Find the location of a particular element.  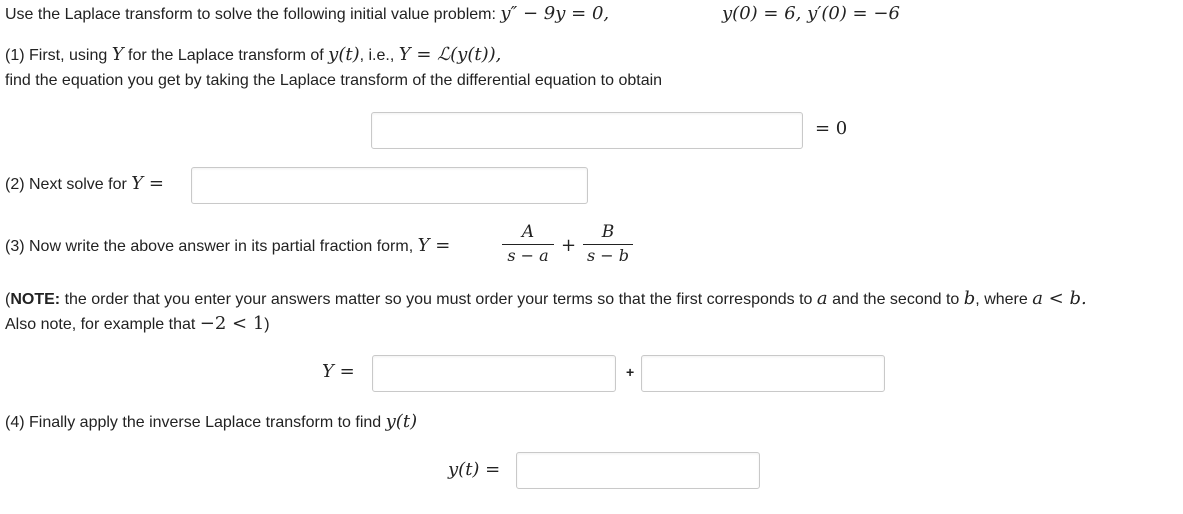

note-close-paren: ) is located at coordinates (267, 324).